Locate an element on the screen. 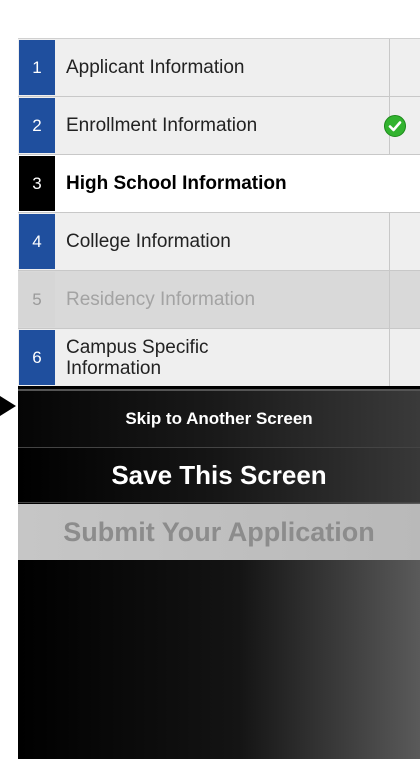 Image resolution: width=420 pixels, height=759 pixels. step-item-college-information: 4 College Information is located at coordinates (219, 241).